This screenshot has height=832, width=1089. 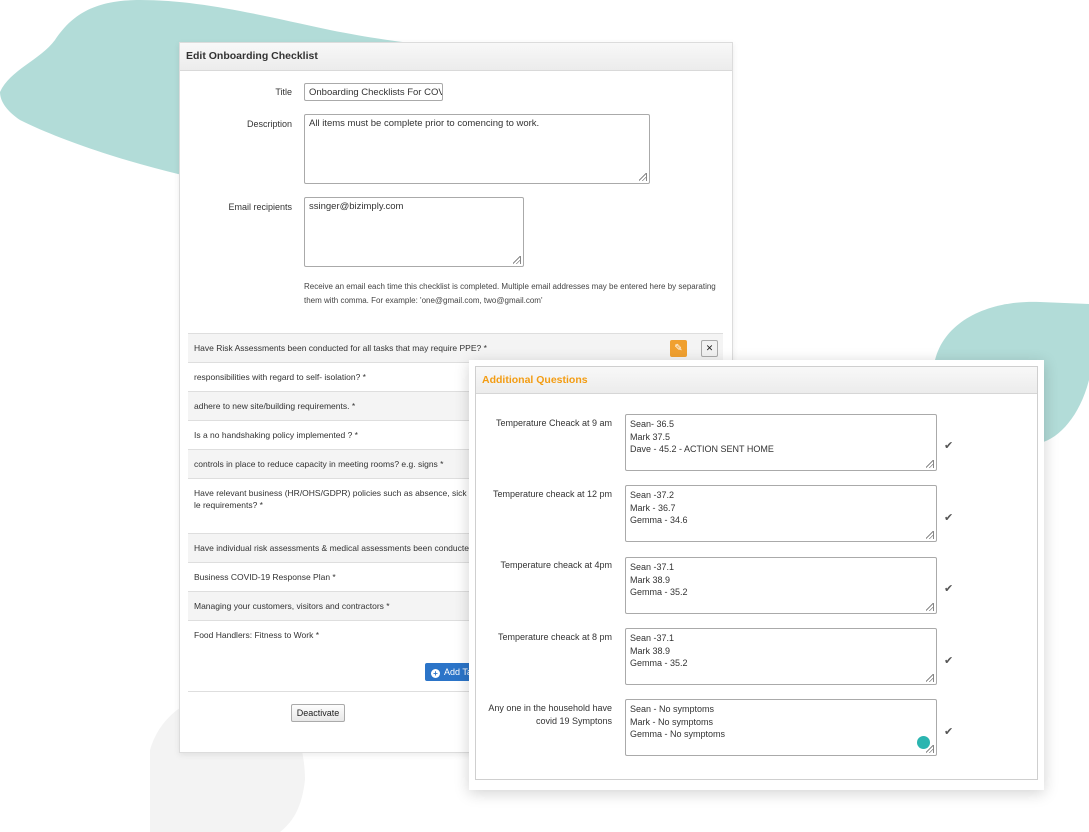 I want to click on answer-line: Gemma - 34.6, so click(x=659, y=520).